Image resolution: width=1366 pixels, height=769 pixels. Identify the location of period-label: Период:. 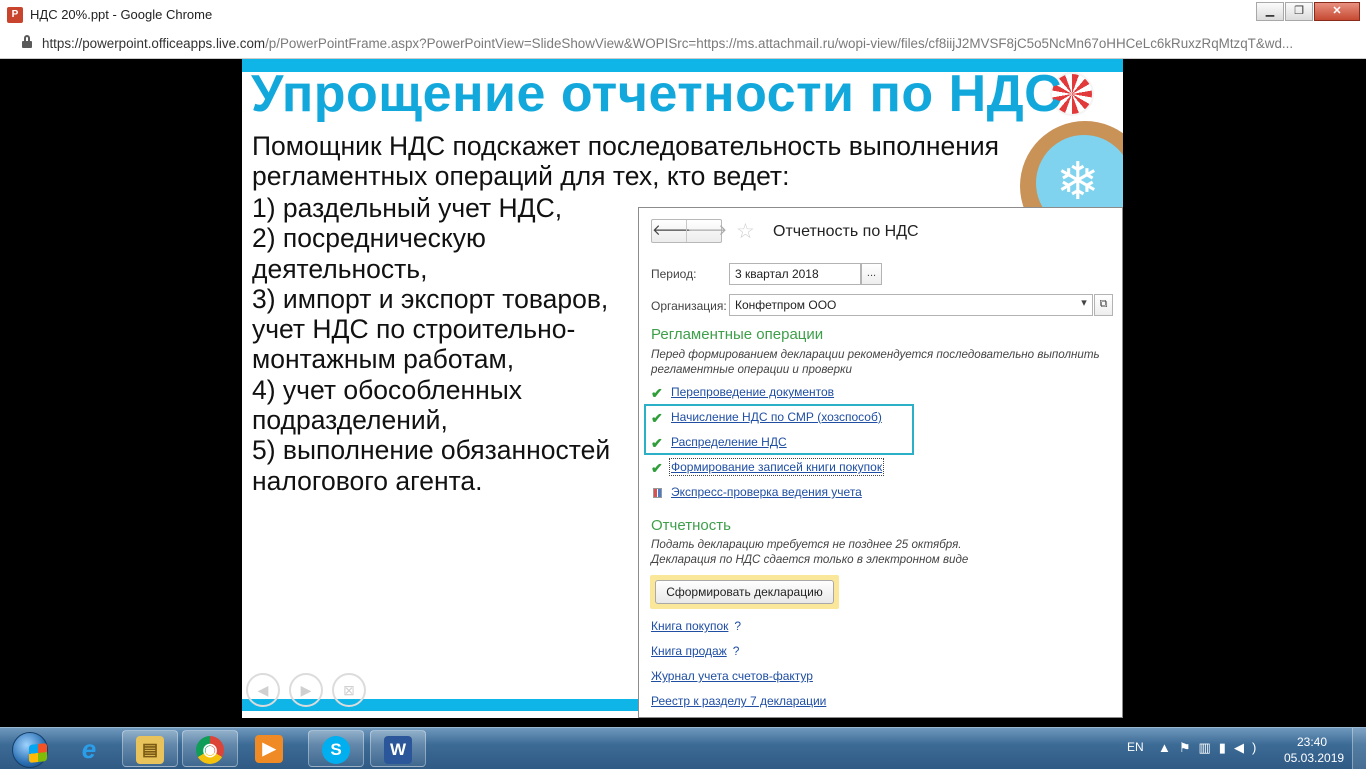
(674, 274).